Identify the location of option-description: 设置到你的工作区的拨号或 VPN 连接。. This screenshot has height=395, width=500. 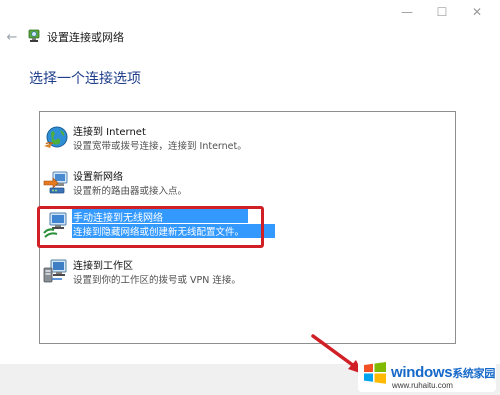
(157, 280).